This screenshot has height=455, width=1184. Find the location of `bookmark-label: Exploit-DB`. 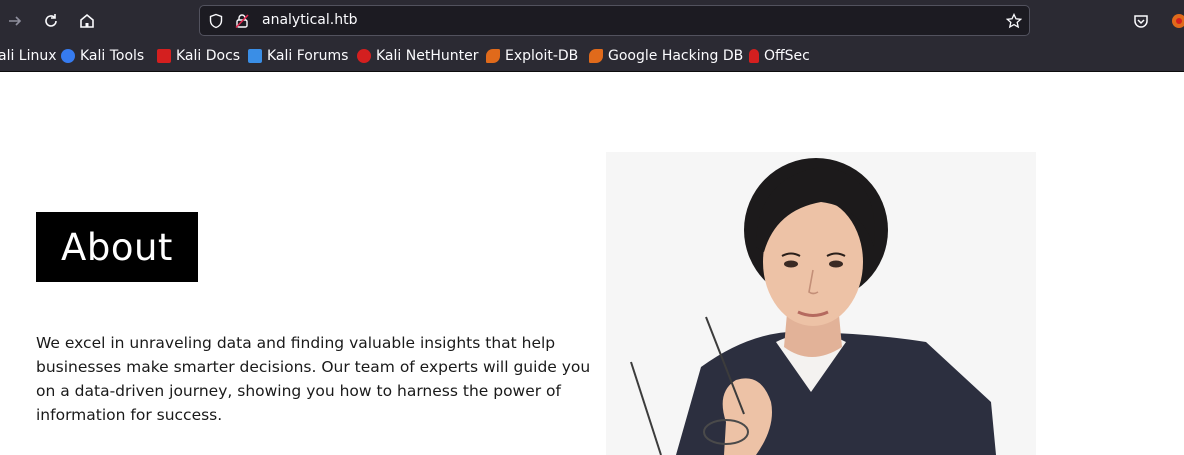

bookmark-label: Exploit-DB is located at coordinates (542, 56).